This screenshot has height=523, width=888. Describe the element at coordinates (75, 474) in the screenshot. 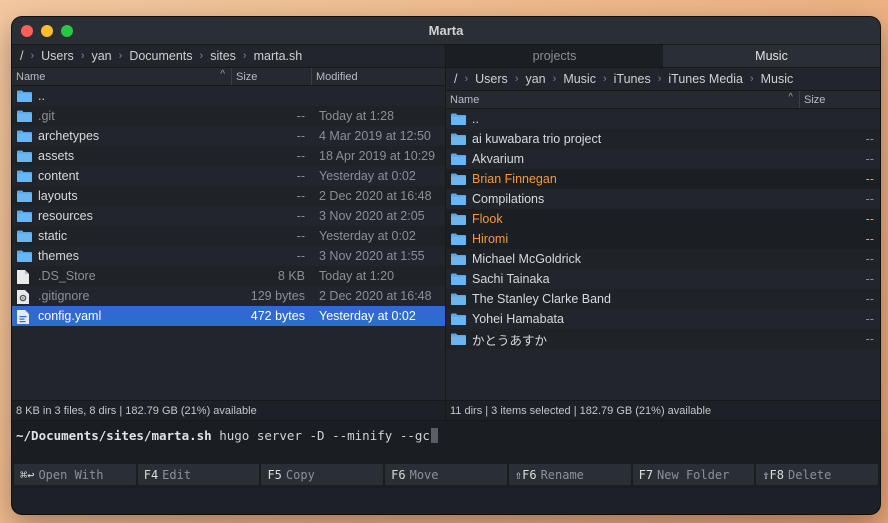

I see `fn-open-with-button: ⌘↩ Open With` at that location.